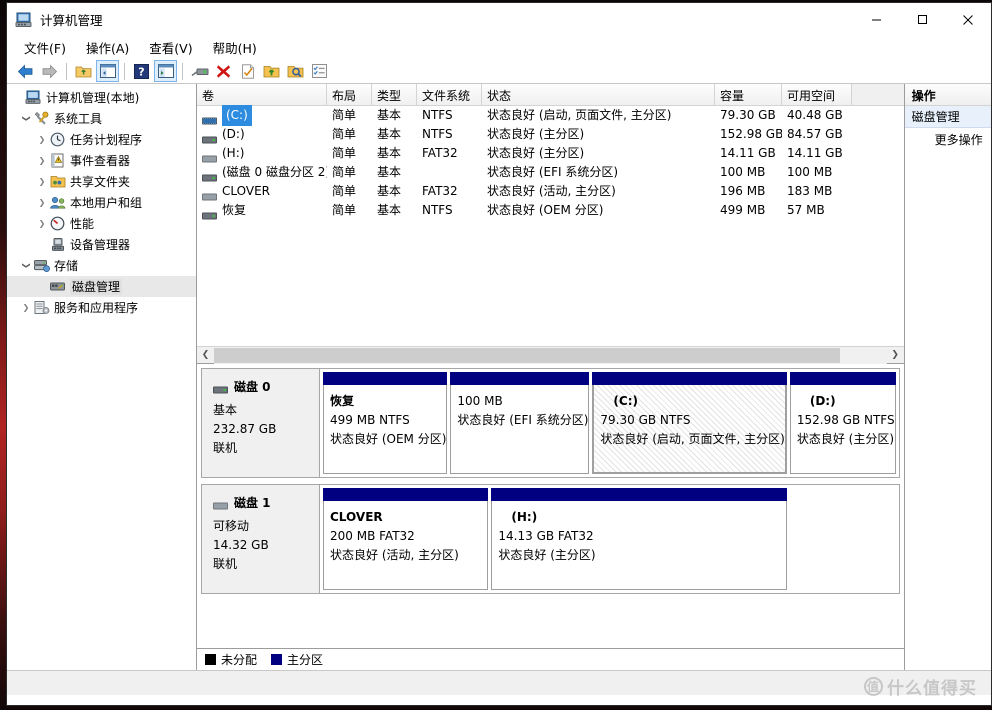  What do you see at coordinates (748, 94) in the screenshot?
I see `column-header-capacity: 容量` at bounding box center [748, 94].